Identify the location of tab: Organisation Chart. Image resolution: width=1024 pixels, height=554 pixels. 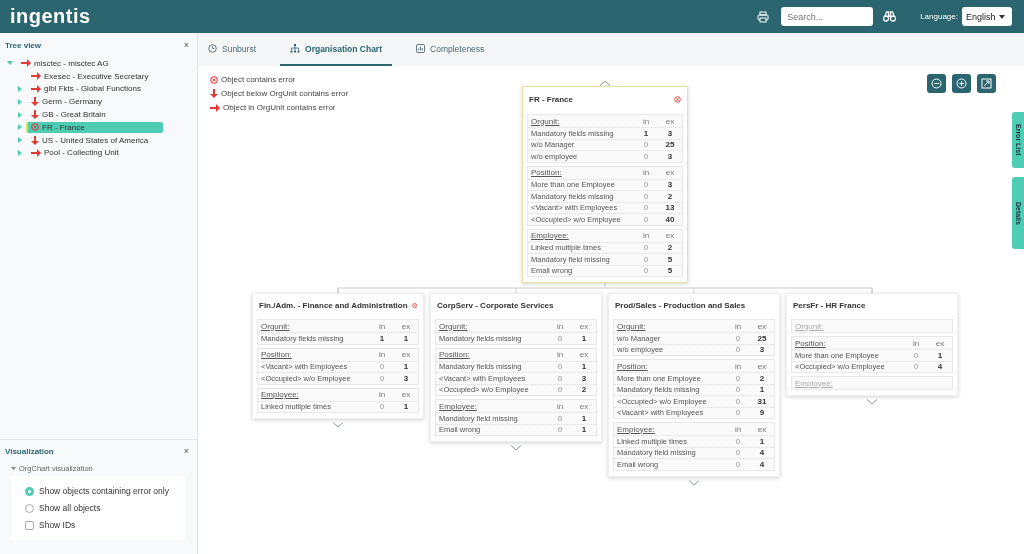
(336, 49).